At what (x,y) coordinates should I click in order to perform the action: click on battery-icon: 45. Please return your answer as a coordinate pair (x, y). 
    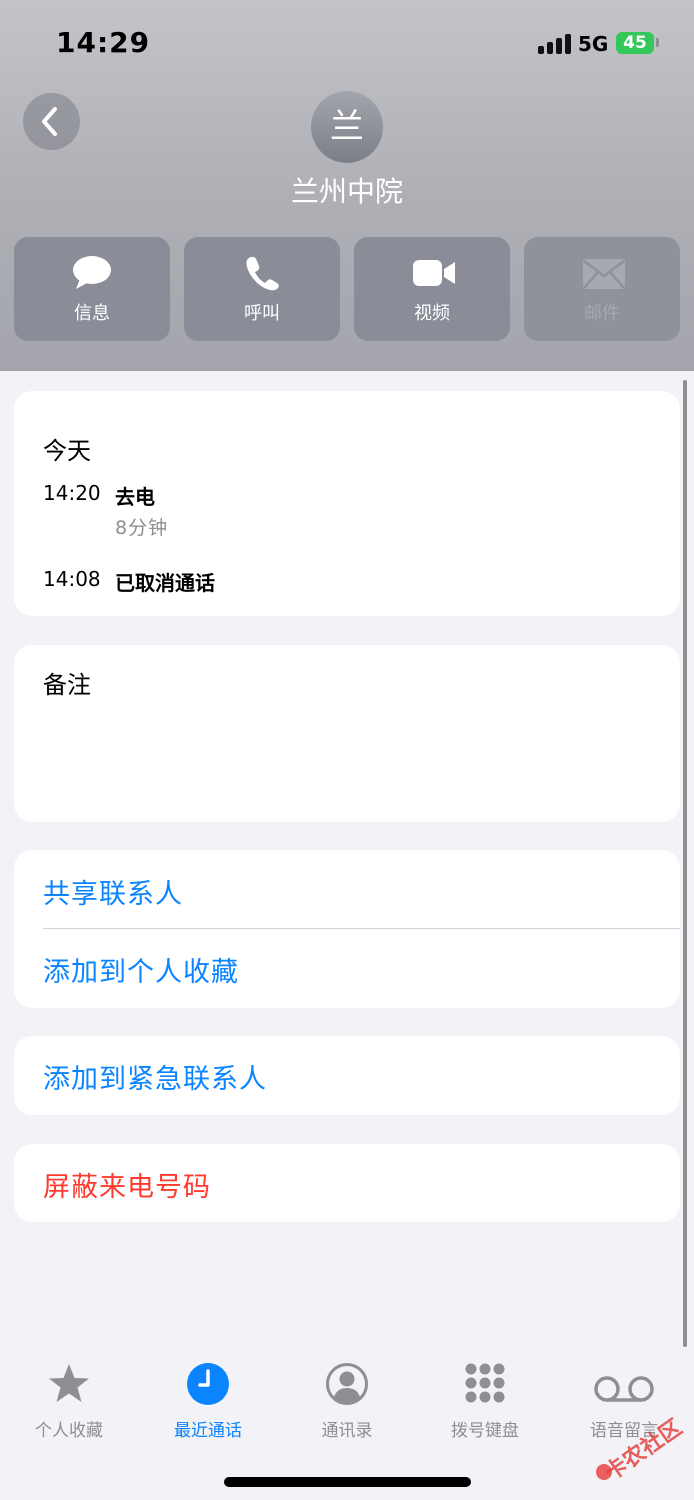
    Looking at the image, I should click on (635, 43).